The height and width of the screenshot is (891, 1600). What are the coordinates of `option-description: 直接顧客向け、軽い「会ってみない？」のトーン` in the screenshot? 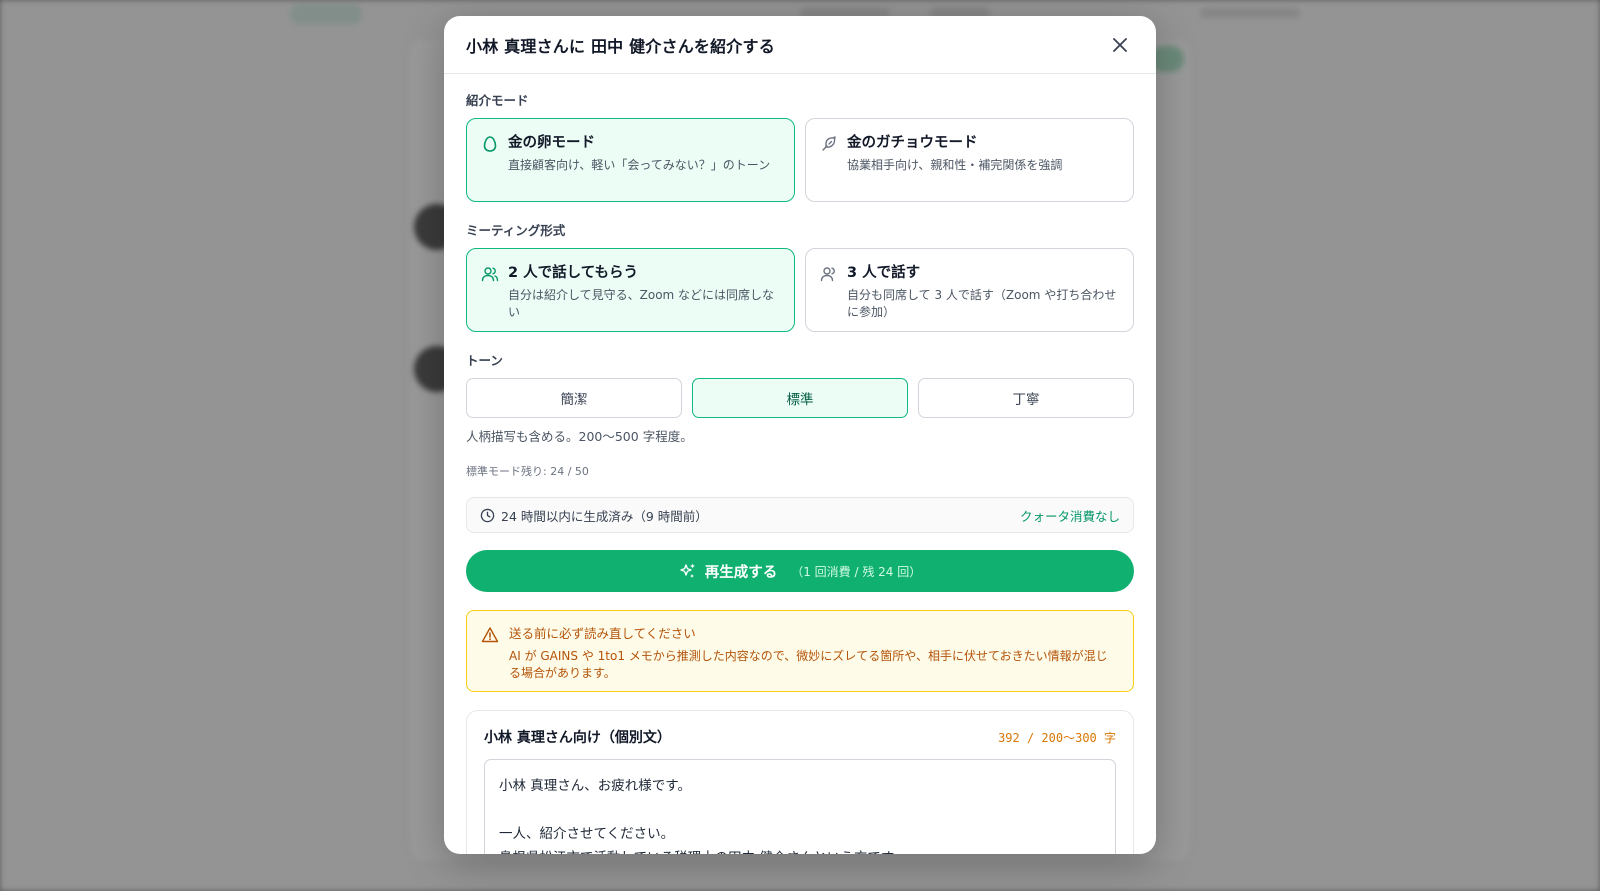 It's located at (639, 165).